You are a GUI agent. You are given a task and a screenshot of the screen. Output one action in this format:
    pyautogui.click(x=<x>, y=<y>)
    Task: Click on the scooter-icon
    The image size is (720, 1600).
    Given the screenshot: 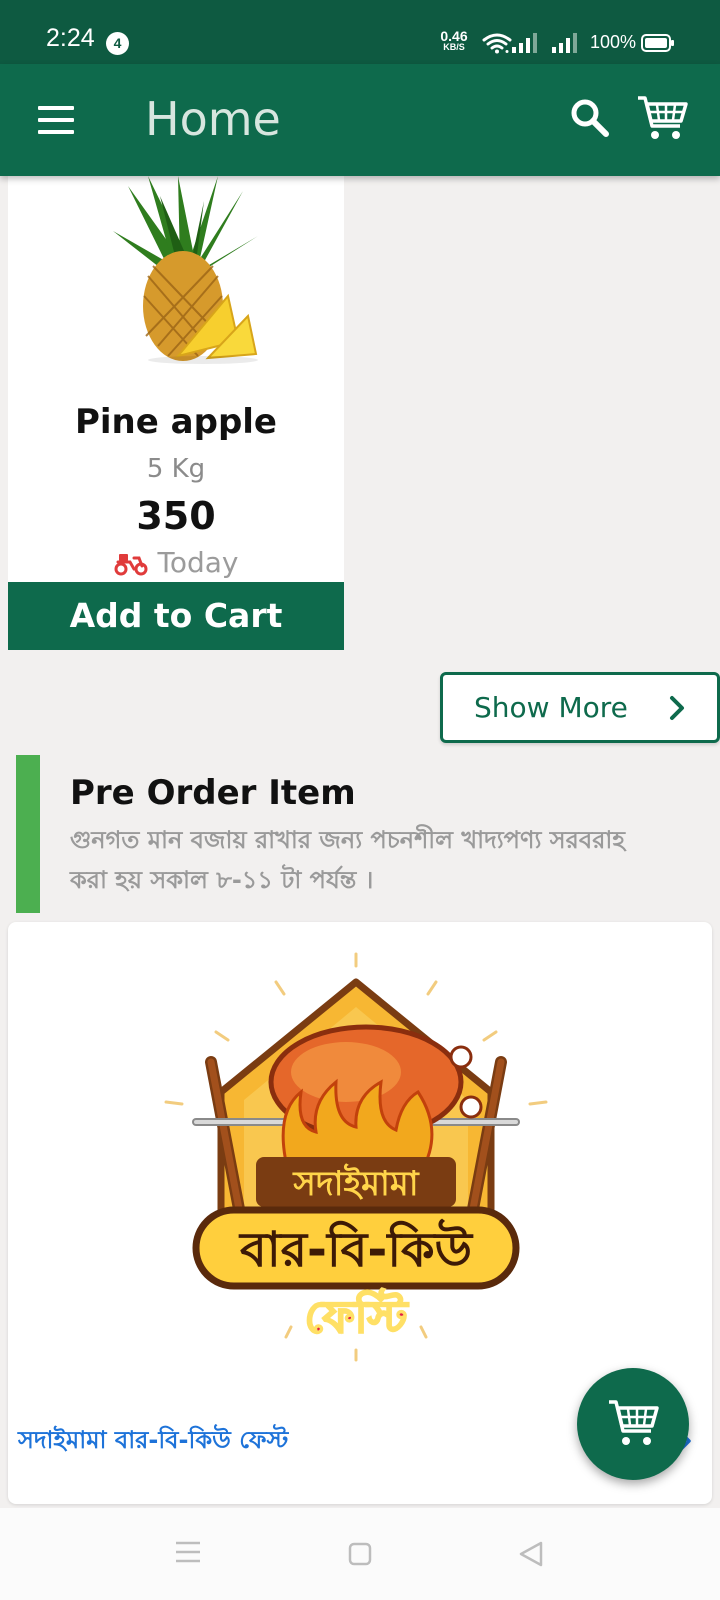 What is the action you would take?
    pyautogui.click(x=130, y=565)
    